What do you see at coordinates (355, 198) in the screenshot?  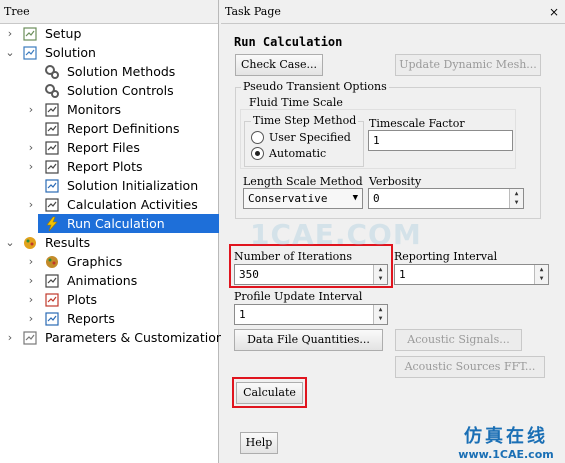 I see `chevron-down-icon: ▼` at bounding box center [355, 198].